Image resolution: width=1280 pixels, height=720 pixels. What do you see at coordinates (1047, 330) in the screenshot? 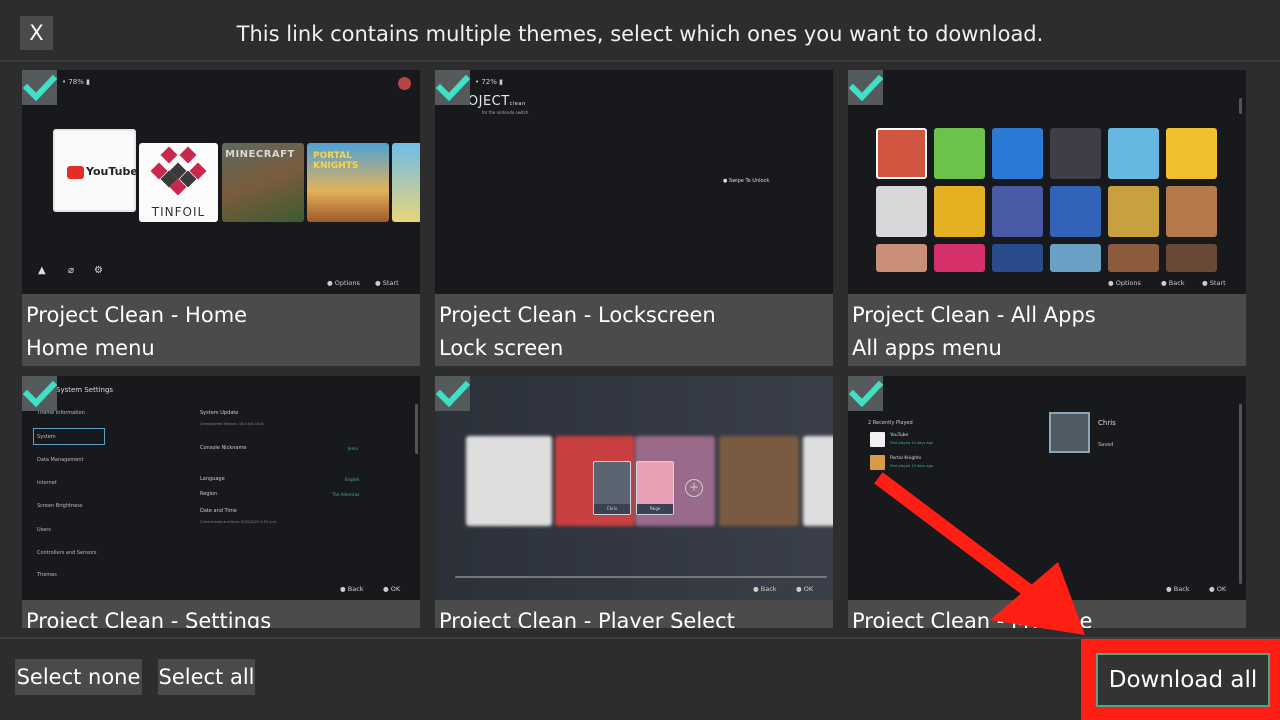
I see `theme-caption: Project Clean - All Apps All apps menu` at bounding box center [1047, 330].